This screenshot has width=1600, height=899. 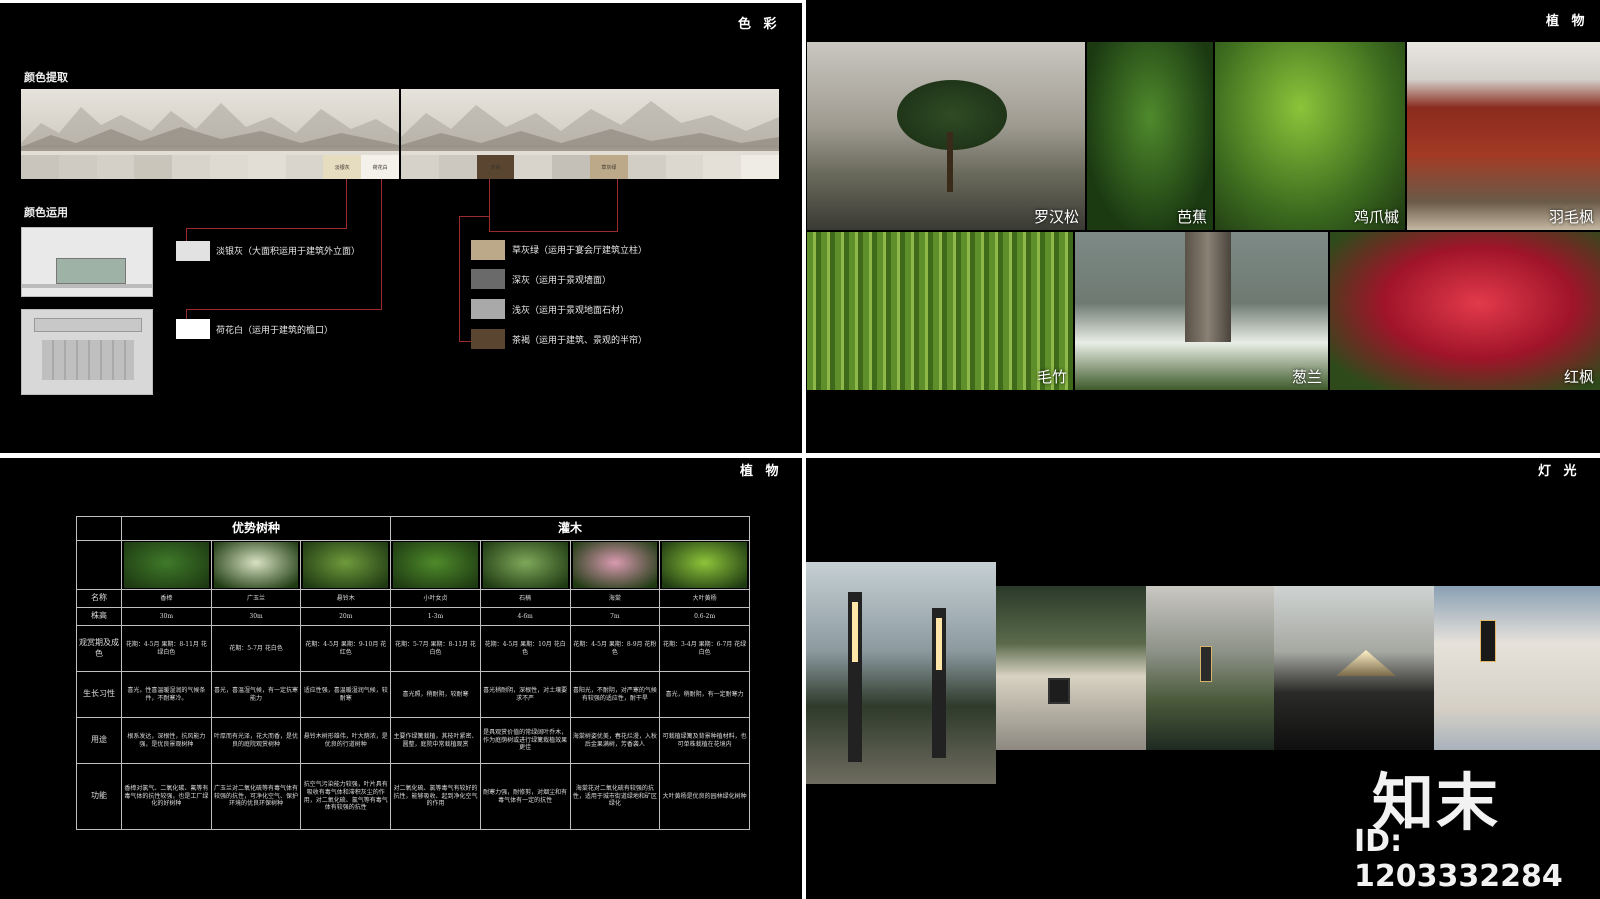 What do you see at coordinates (488, 339) in the screenshot?
I see `chip-tea-brown` at bounding box center [488, 339].